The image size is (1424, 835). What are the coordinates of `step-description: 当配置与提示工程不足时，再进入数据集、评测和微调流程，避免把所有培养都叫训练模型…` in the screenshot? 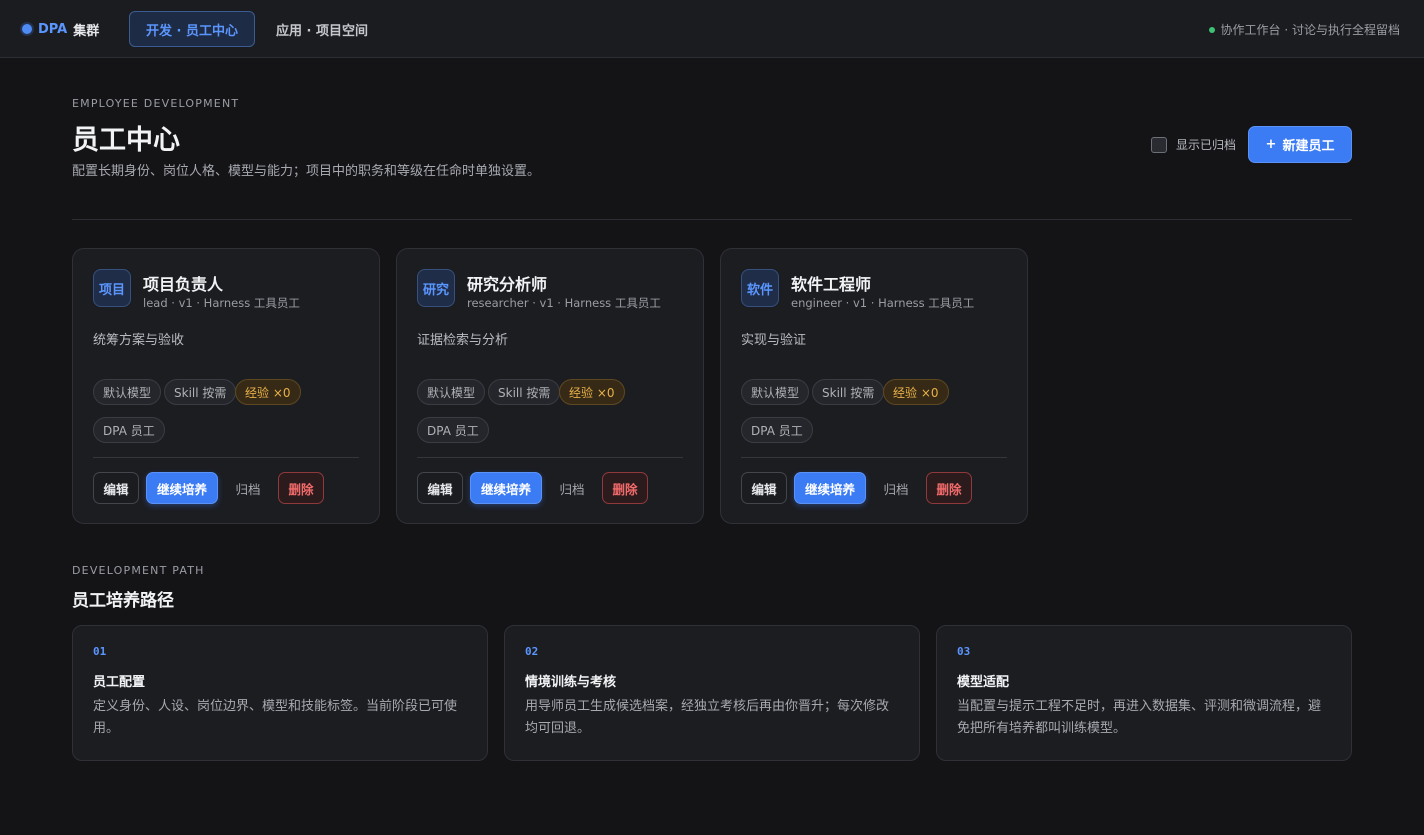 It's located at (1139, 717).